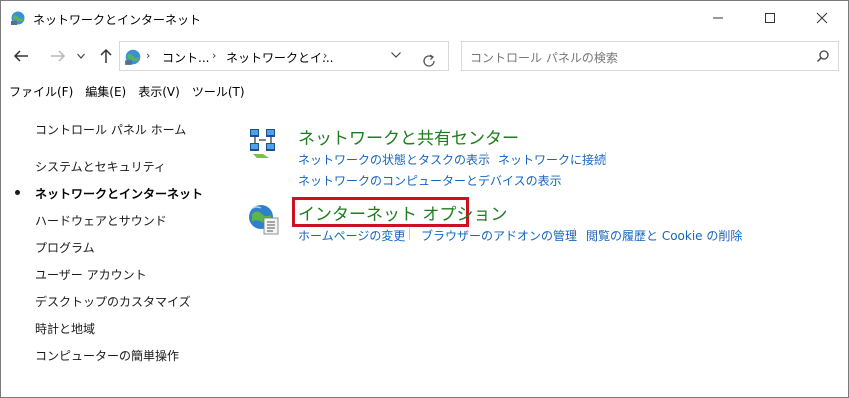 The width and height of the screenshot is (849, 398). I want to click on maximize-button, so click(770, 18).